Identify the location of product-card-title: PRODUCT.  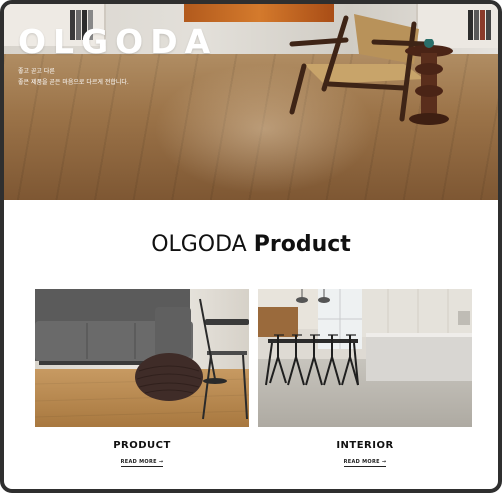
(142, 445).